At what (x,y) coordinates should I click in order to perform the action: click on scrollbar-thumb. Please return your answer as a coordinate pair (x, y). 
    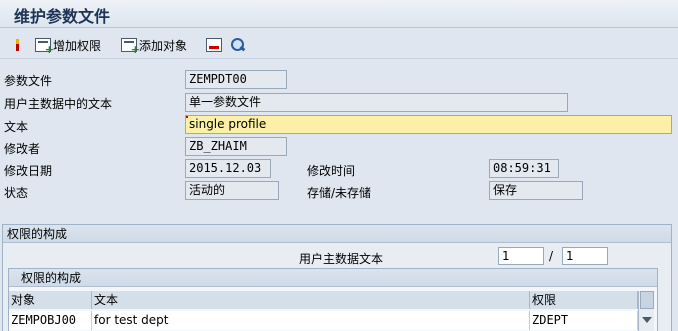
    Looking at the image, I should click on (647, 300).